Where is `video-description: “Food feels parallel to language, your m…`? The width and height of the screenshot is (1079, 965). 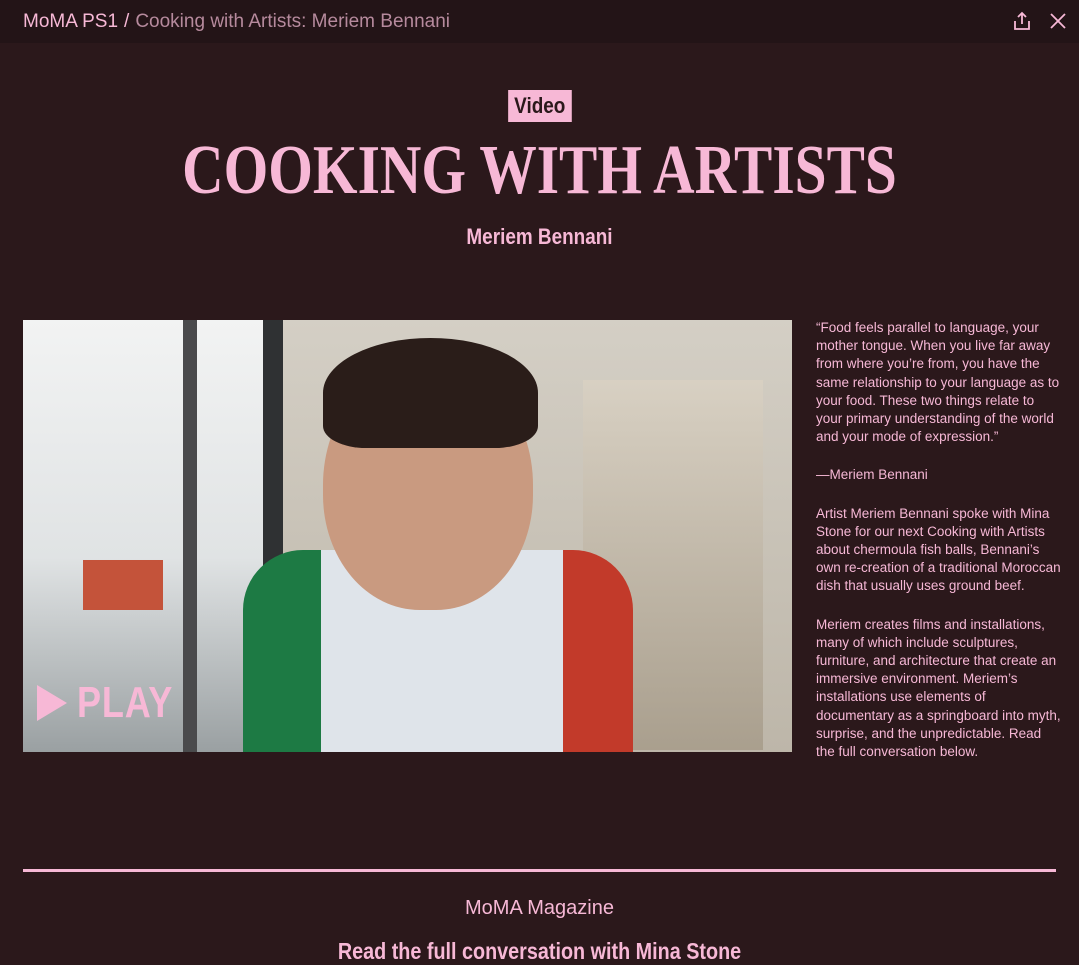 video-description: “Food feels parallel to language, your m… is located at coordinates (938, 550).